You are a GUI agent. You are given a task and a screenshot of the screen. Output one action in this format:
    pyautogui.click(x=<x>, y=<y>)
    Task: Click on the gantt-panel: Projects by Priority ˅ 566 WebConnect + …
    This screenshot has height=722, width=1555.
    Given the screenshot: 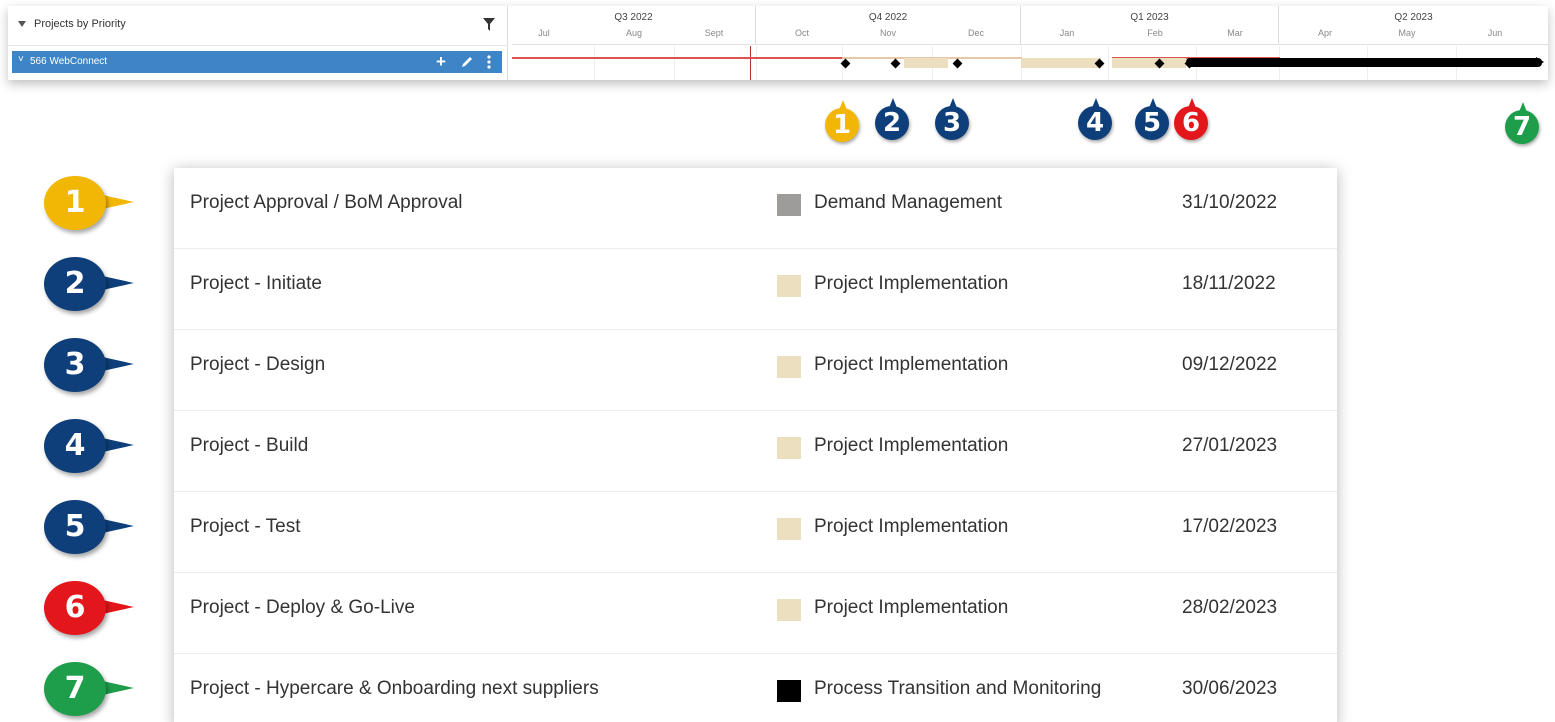 What is the action you would take?
    pyautogui.click(x=778, y=43)
    